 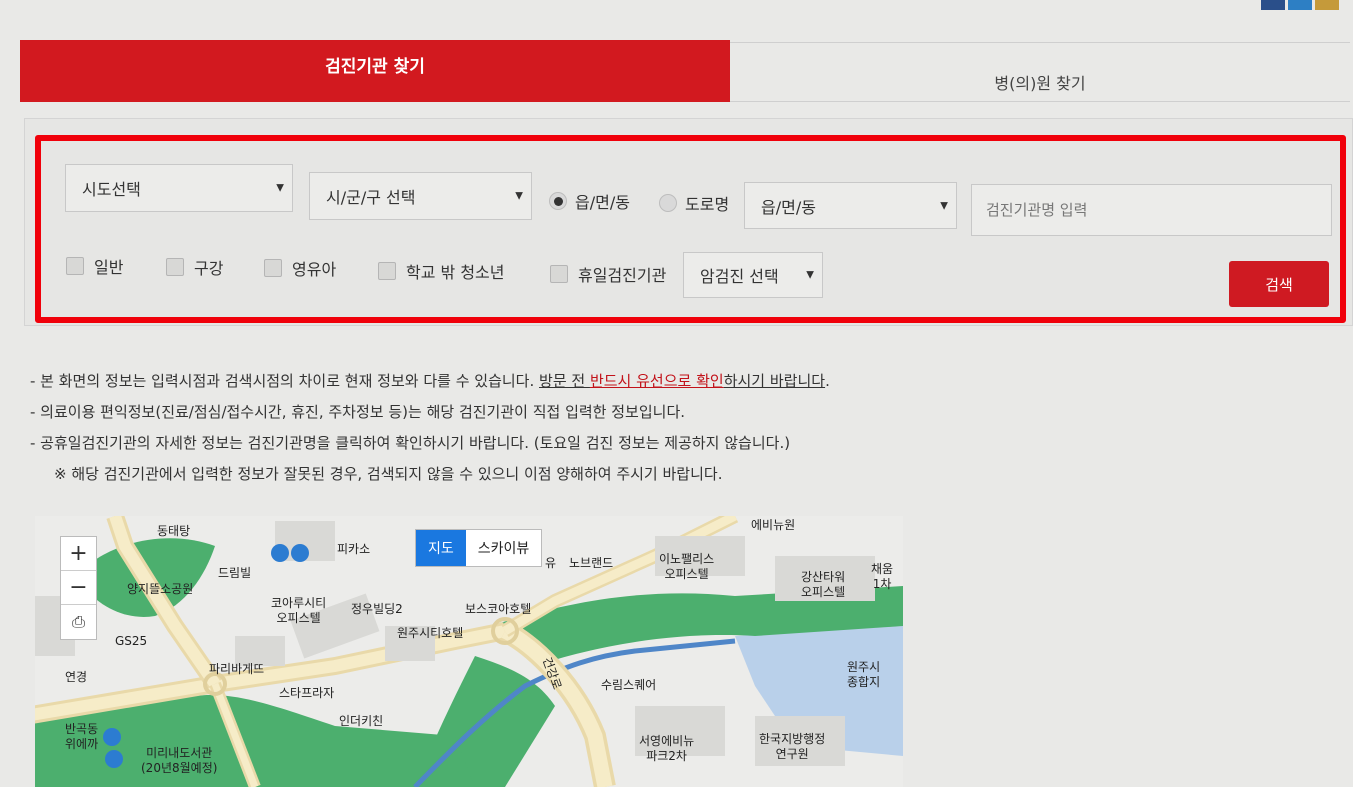 What do you see at coordinates (882, 577) in the screenshot?
I see `map-label: 채움 1차` at bounding box center [882, 577].